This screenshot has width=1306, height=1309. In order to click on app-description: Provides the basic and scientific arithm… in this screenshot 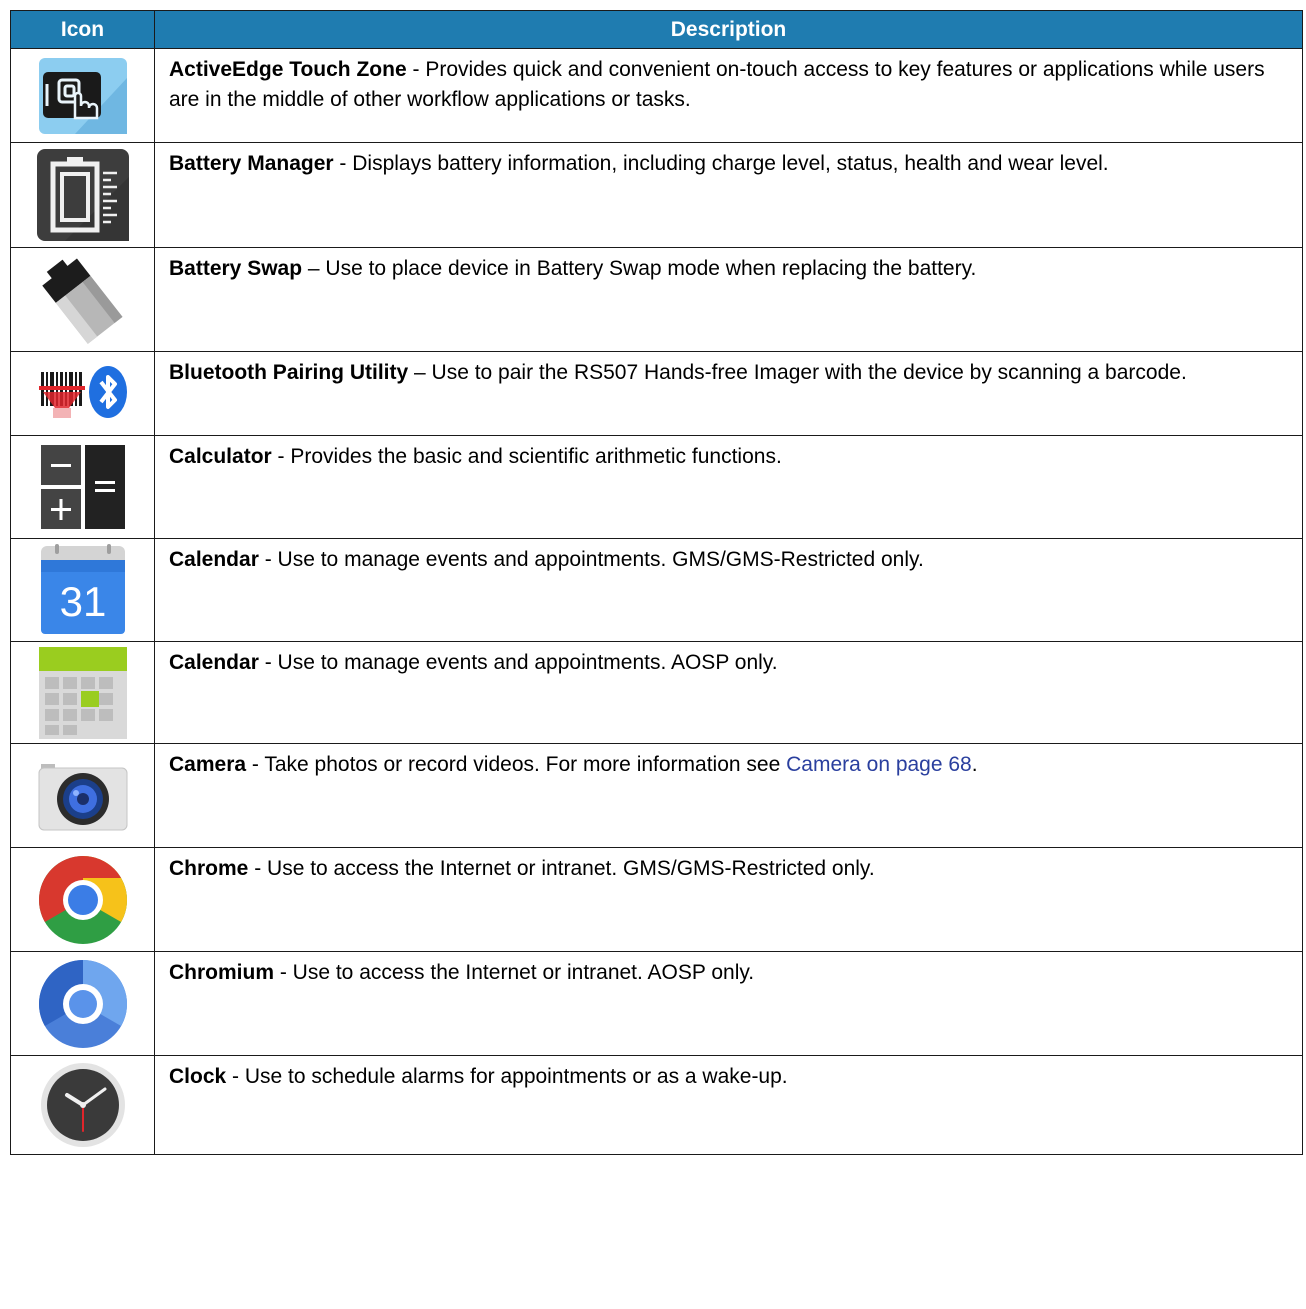, I will do `click(536, 456)`.